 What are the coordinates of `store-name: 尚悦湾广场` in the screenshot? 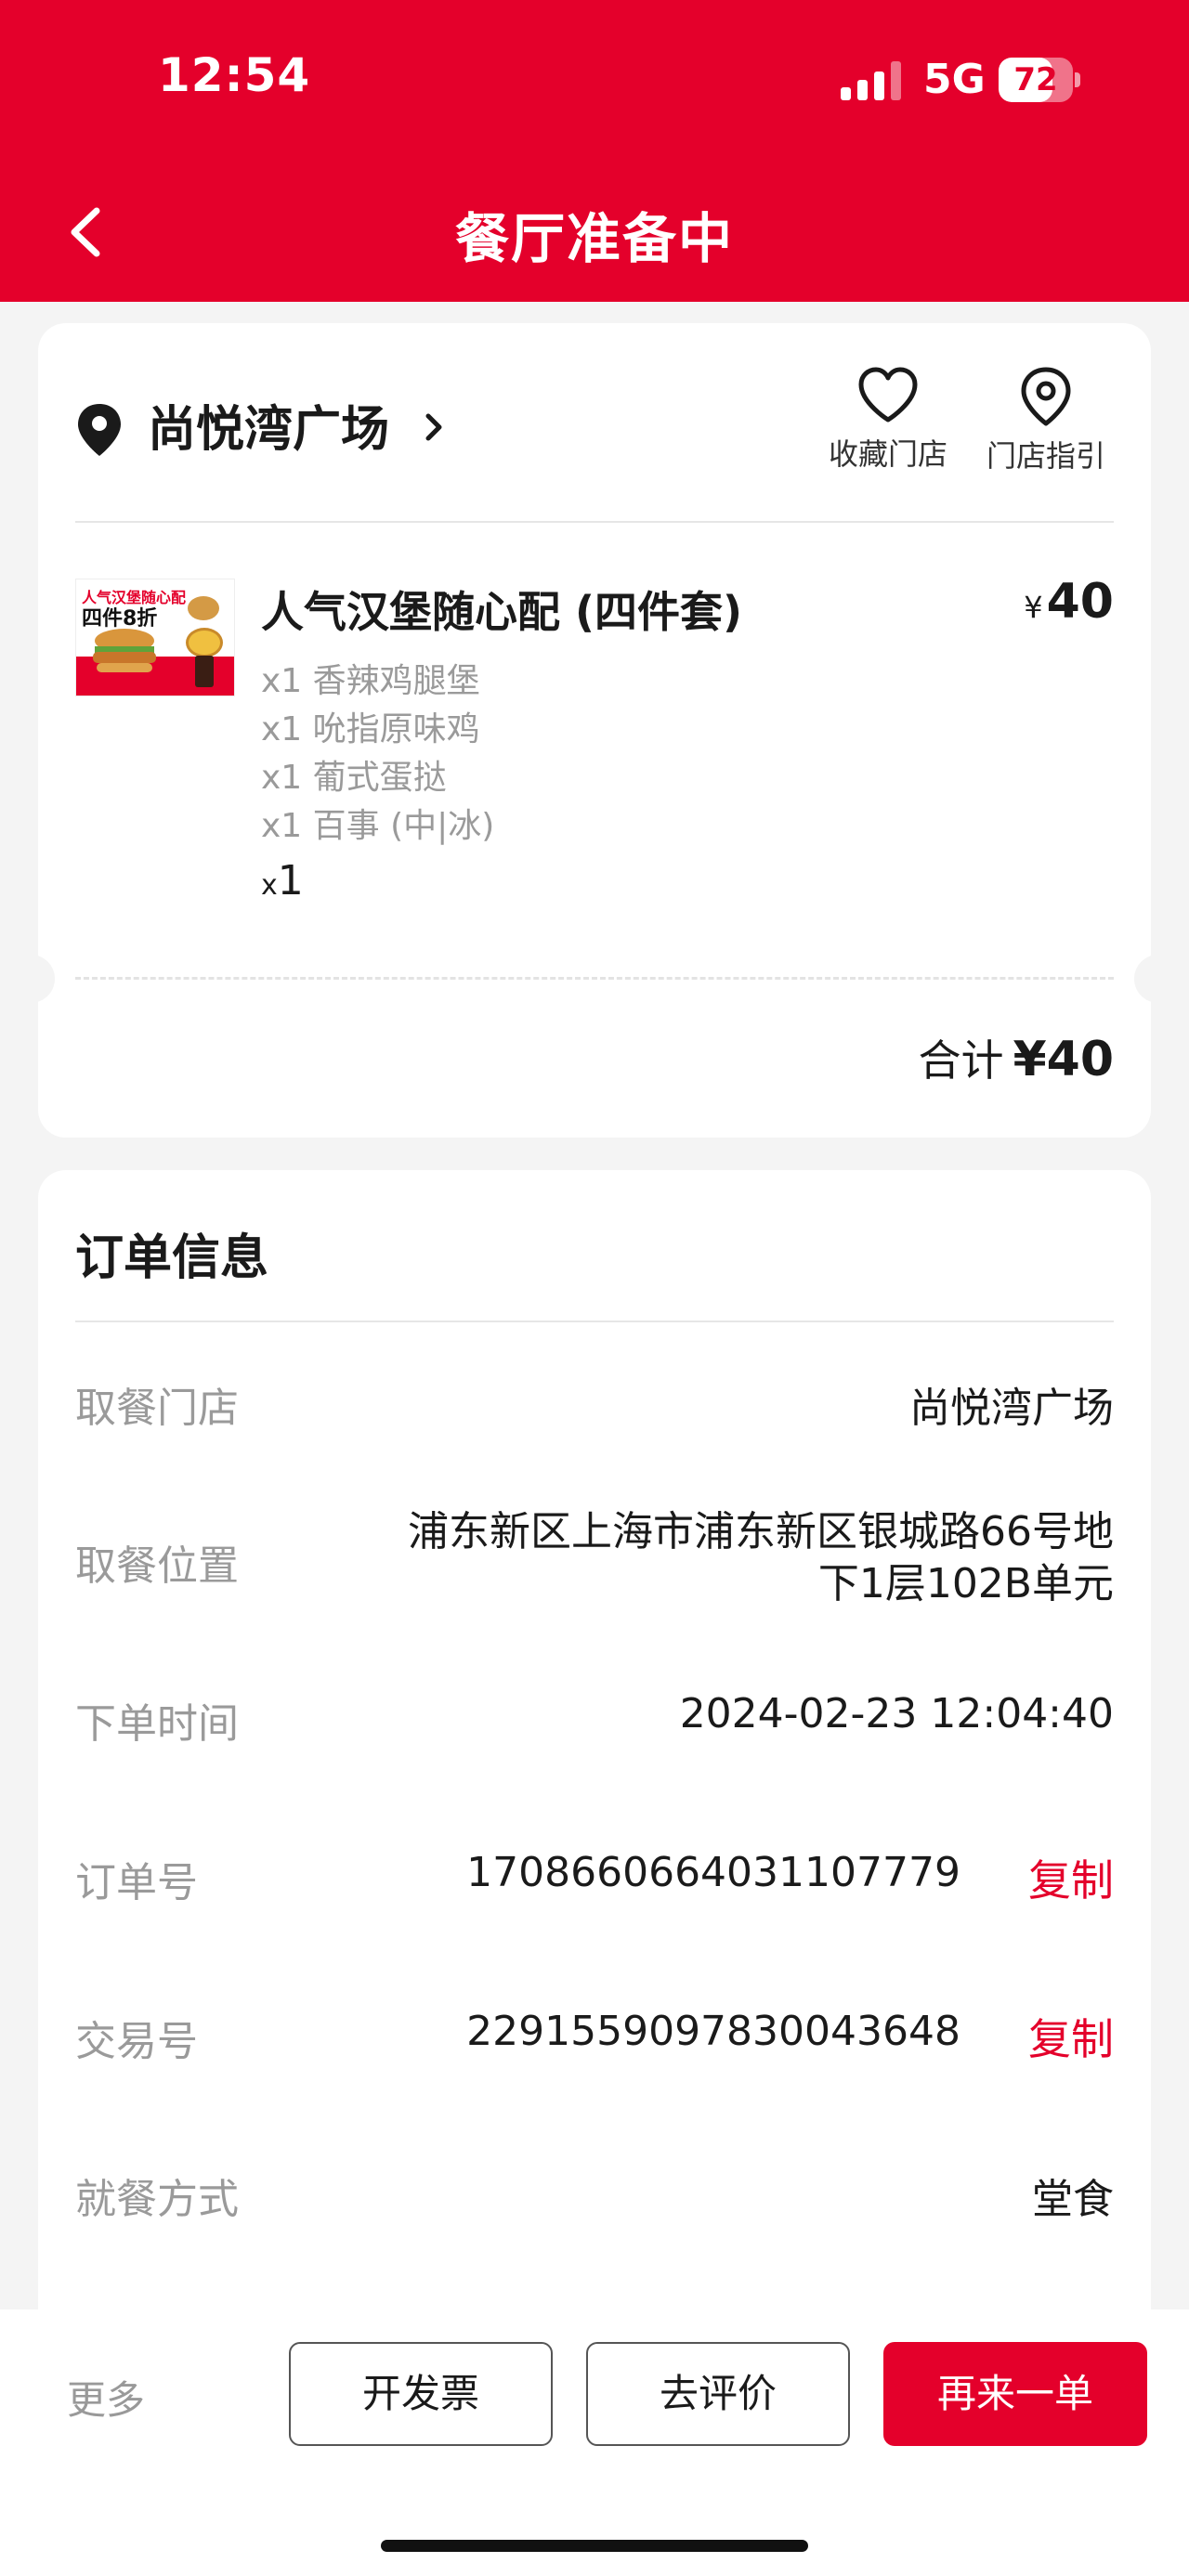 It's located at (268, 425).